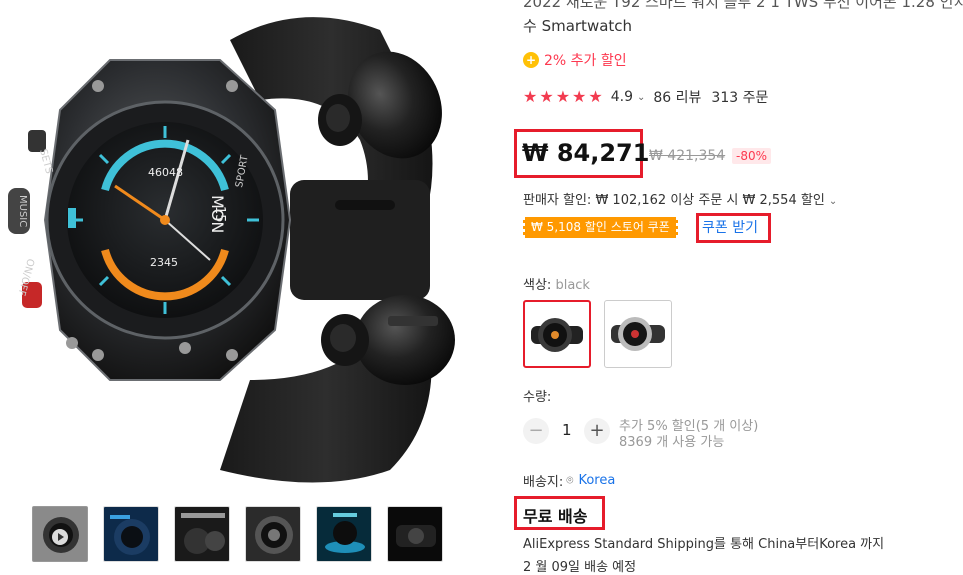 The width and height of the screenshot is (963, 575). I want to click on free-shipping: 무료 배송, so click(555, 516).